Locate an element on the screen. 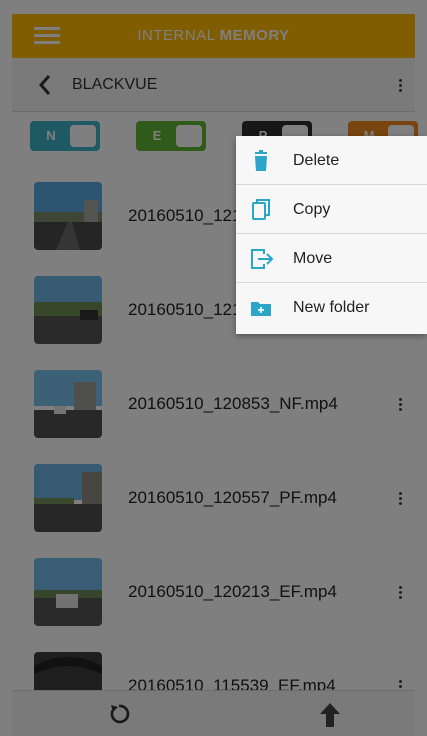 The height and width of the screenshot is (736, 427). menu-item-new-folder: New folder is located at coordinates (331, 307).